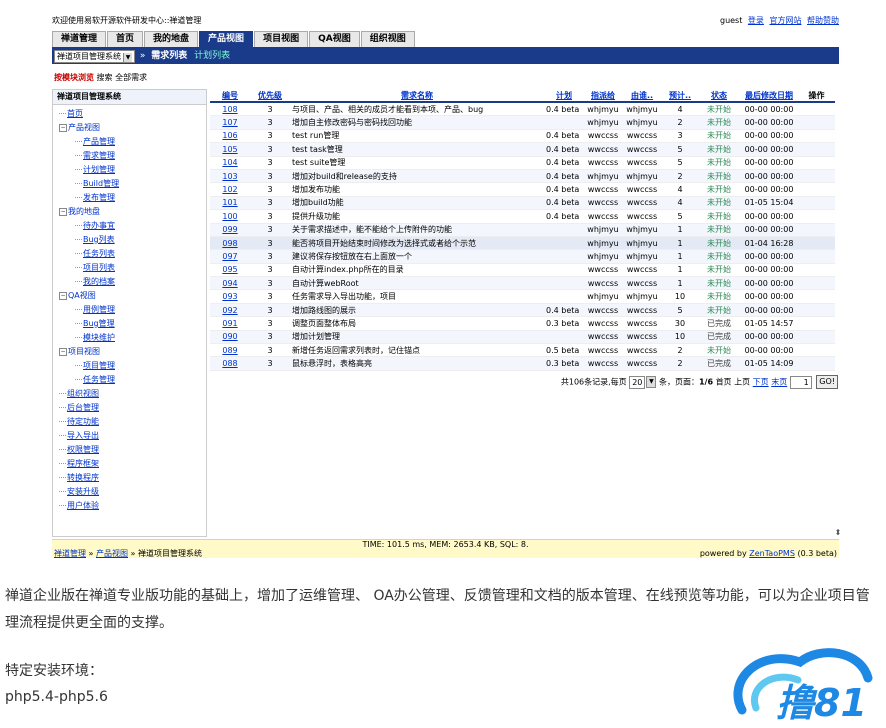 The width and height of the screenshot is (886, 728). I want to click on story-id-link: 102, so click(229, 189).